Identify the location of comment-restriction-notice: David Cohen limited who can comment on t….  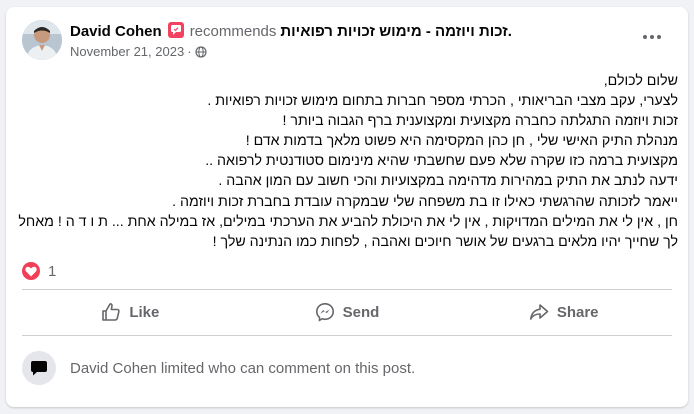
(218, 368).